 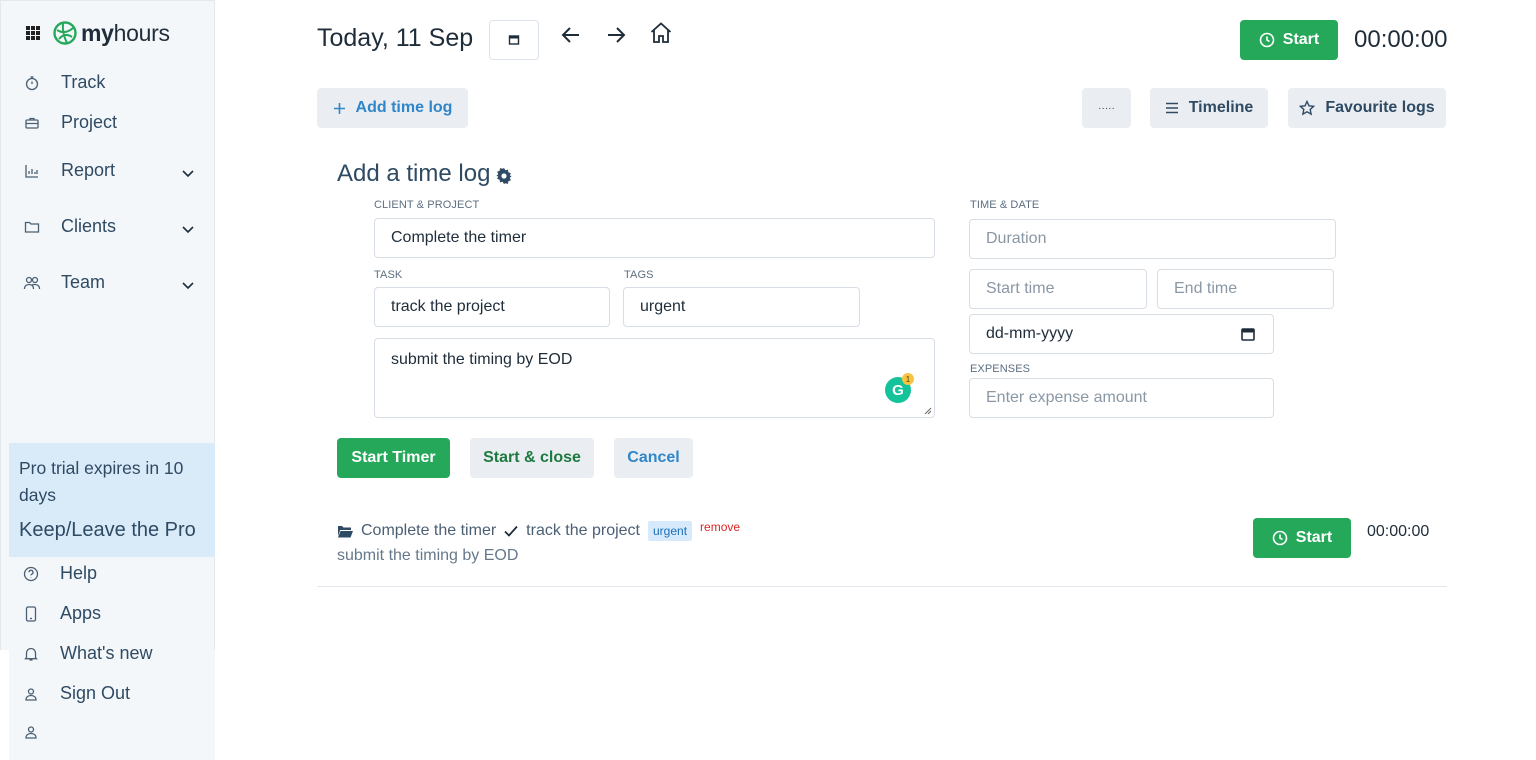 What do you see at coordinates (1245, 289) in the screenshot?
I see `end-time-field: End time` at bounding box center [1245, 289].